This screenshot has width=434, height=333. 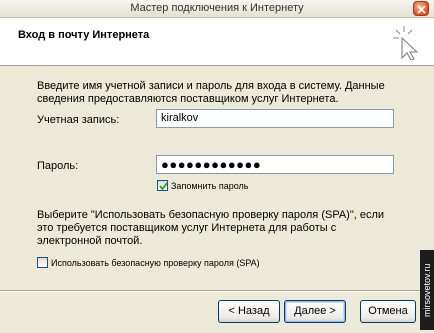 I want to click on title-bar: Мастер подключения к Интернету, so click(x=217, y=9).